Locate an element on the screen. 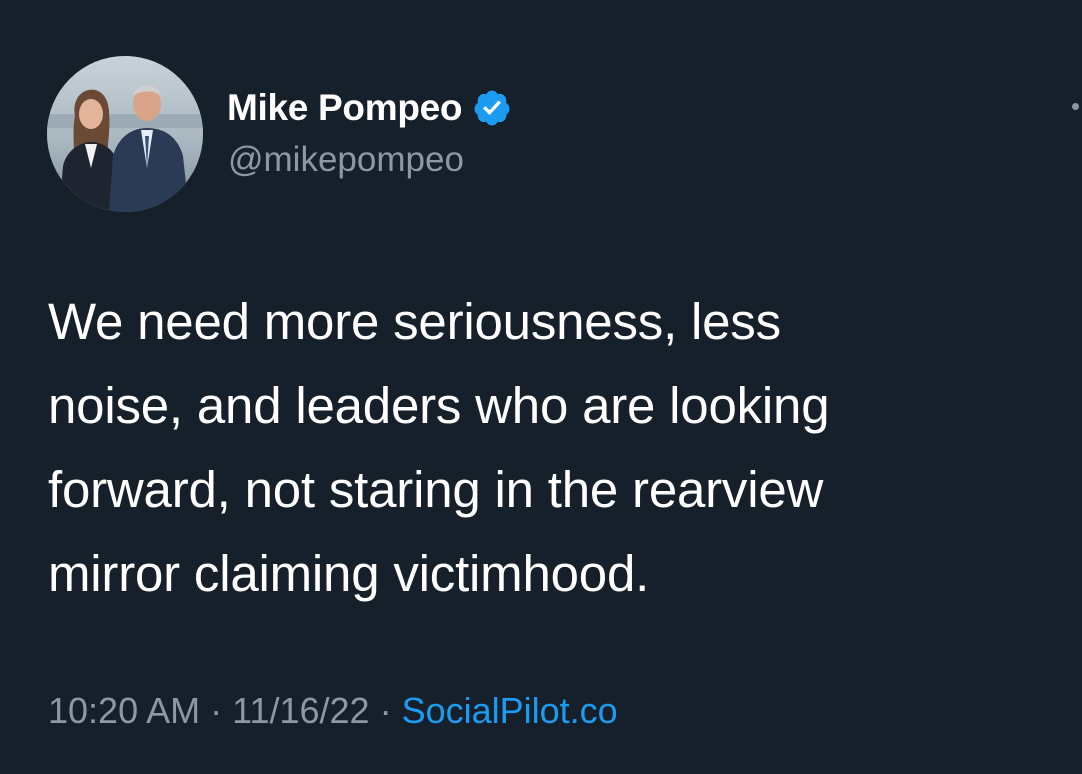 This screenshot has width=1082, height=774. verified-badge-icon is located at coordinates (492, 108).